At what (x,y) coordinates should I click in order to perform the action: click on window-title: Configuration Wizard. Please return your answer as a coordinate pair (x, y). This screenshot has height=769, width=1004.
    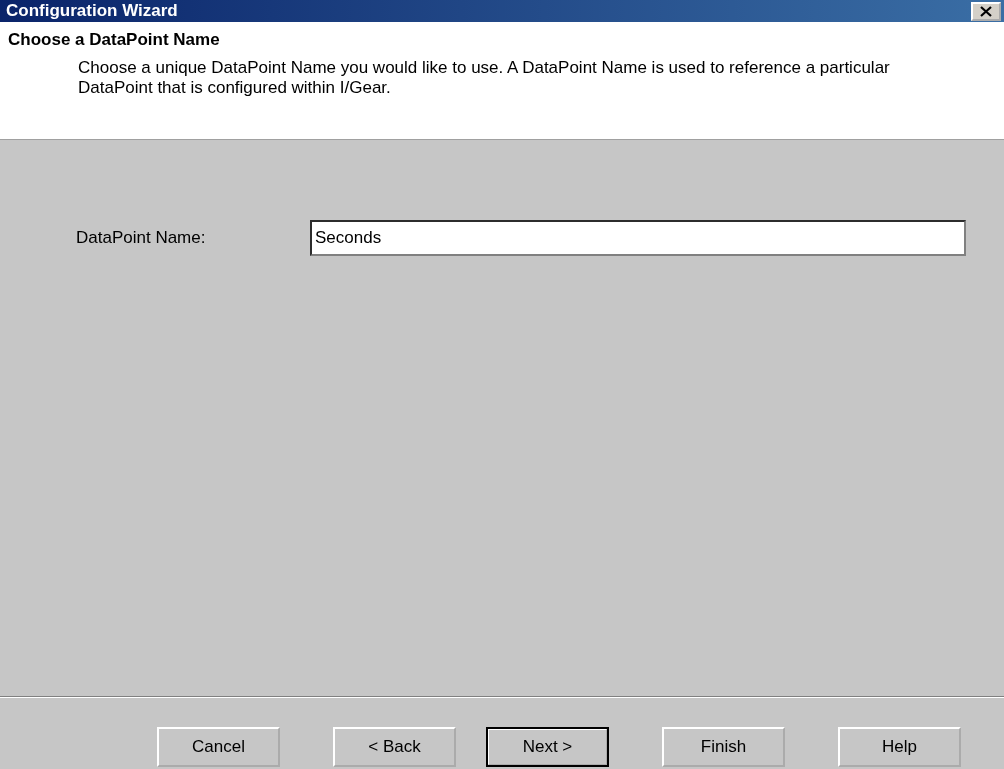
    Looking at the image, I should click on (92, 11).